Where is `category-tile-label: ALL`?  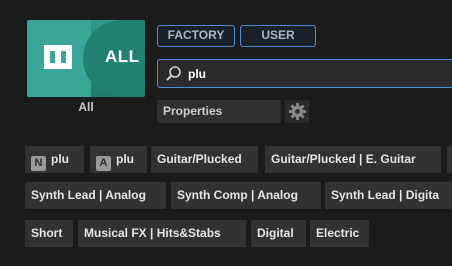
category-tile-label: ALL is located at coordinates (122, 56).